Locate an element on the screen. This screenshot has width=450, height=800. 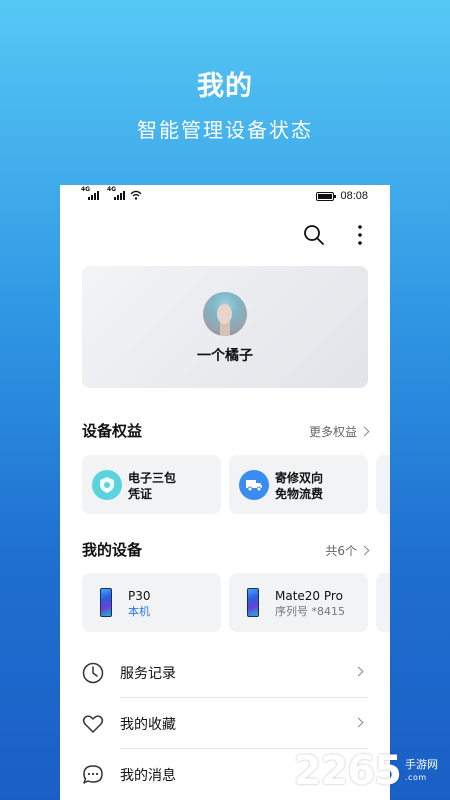
clock-icon is located at coordinates (93, 673).